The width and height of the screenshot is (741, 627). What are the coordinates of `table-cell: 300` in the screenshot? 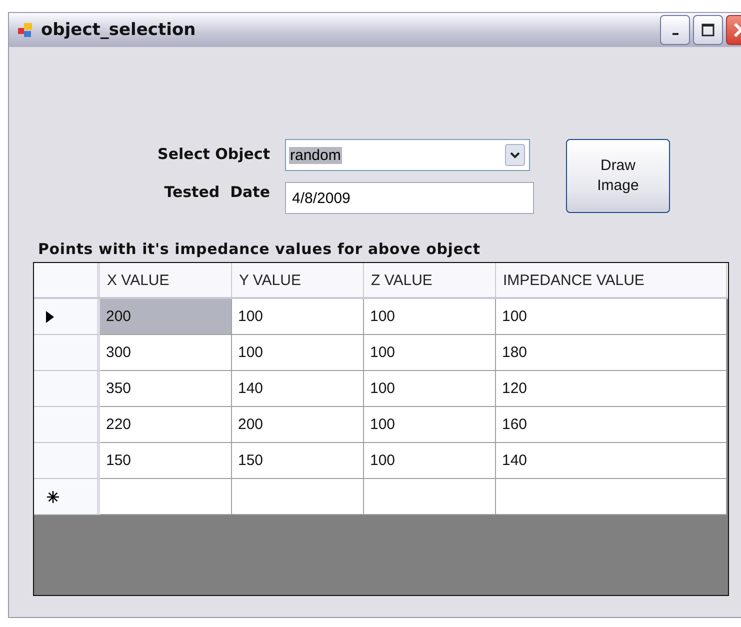 It's located at (166, 353).